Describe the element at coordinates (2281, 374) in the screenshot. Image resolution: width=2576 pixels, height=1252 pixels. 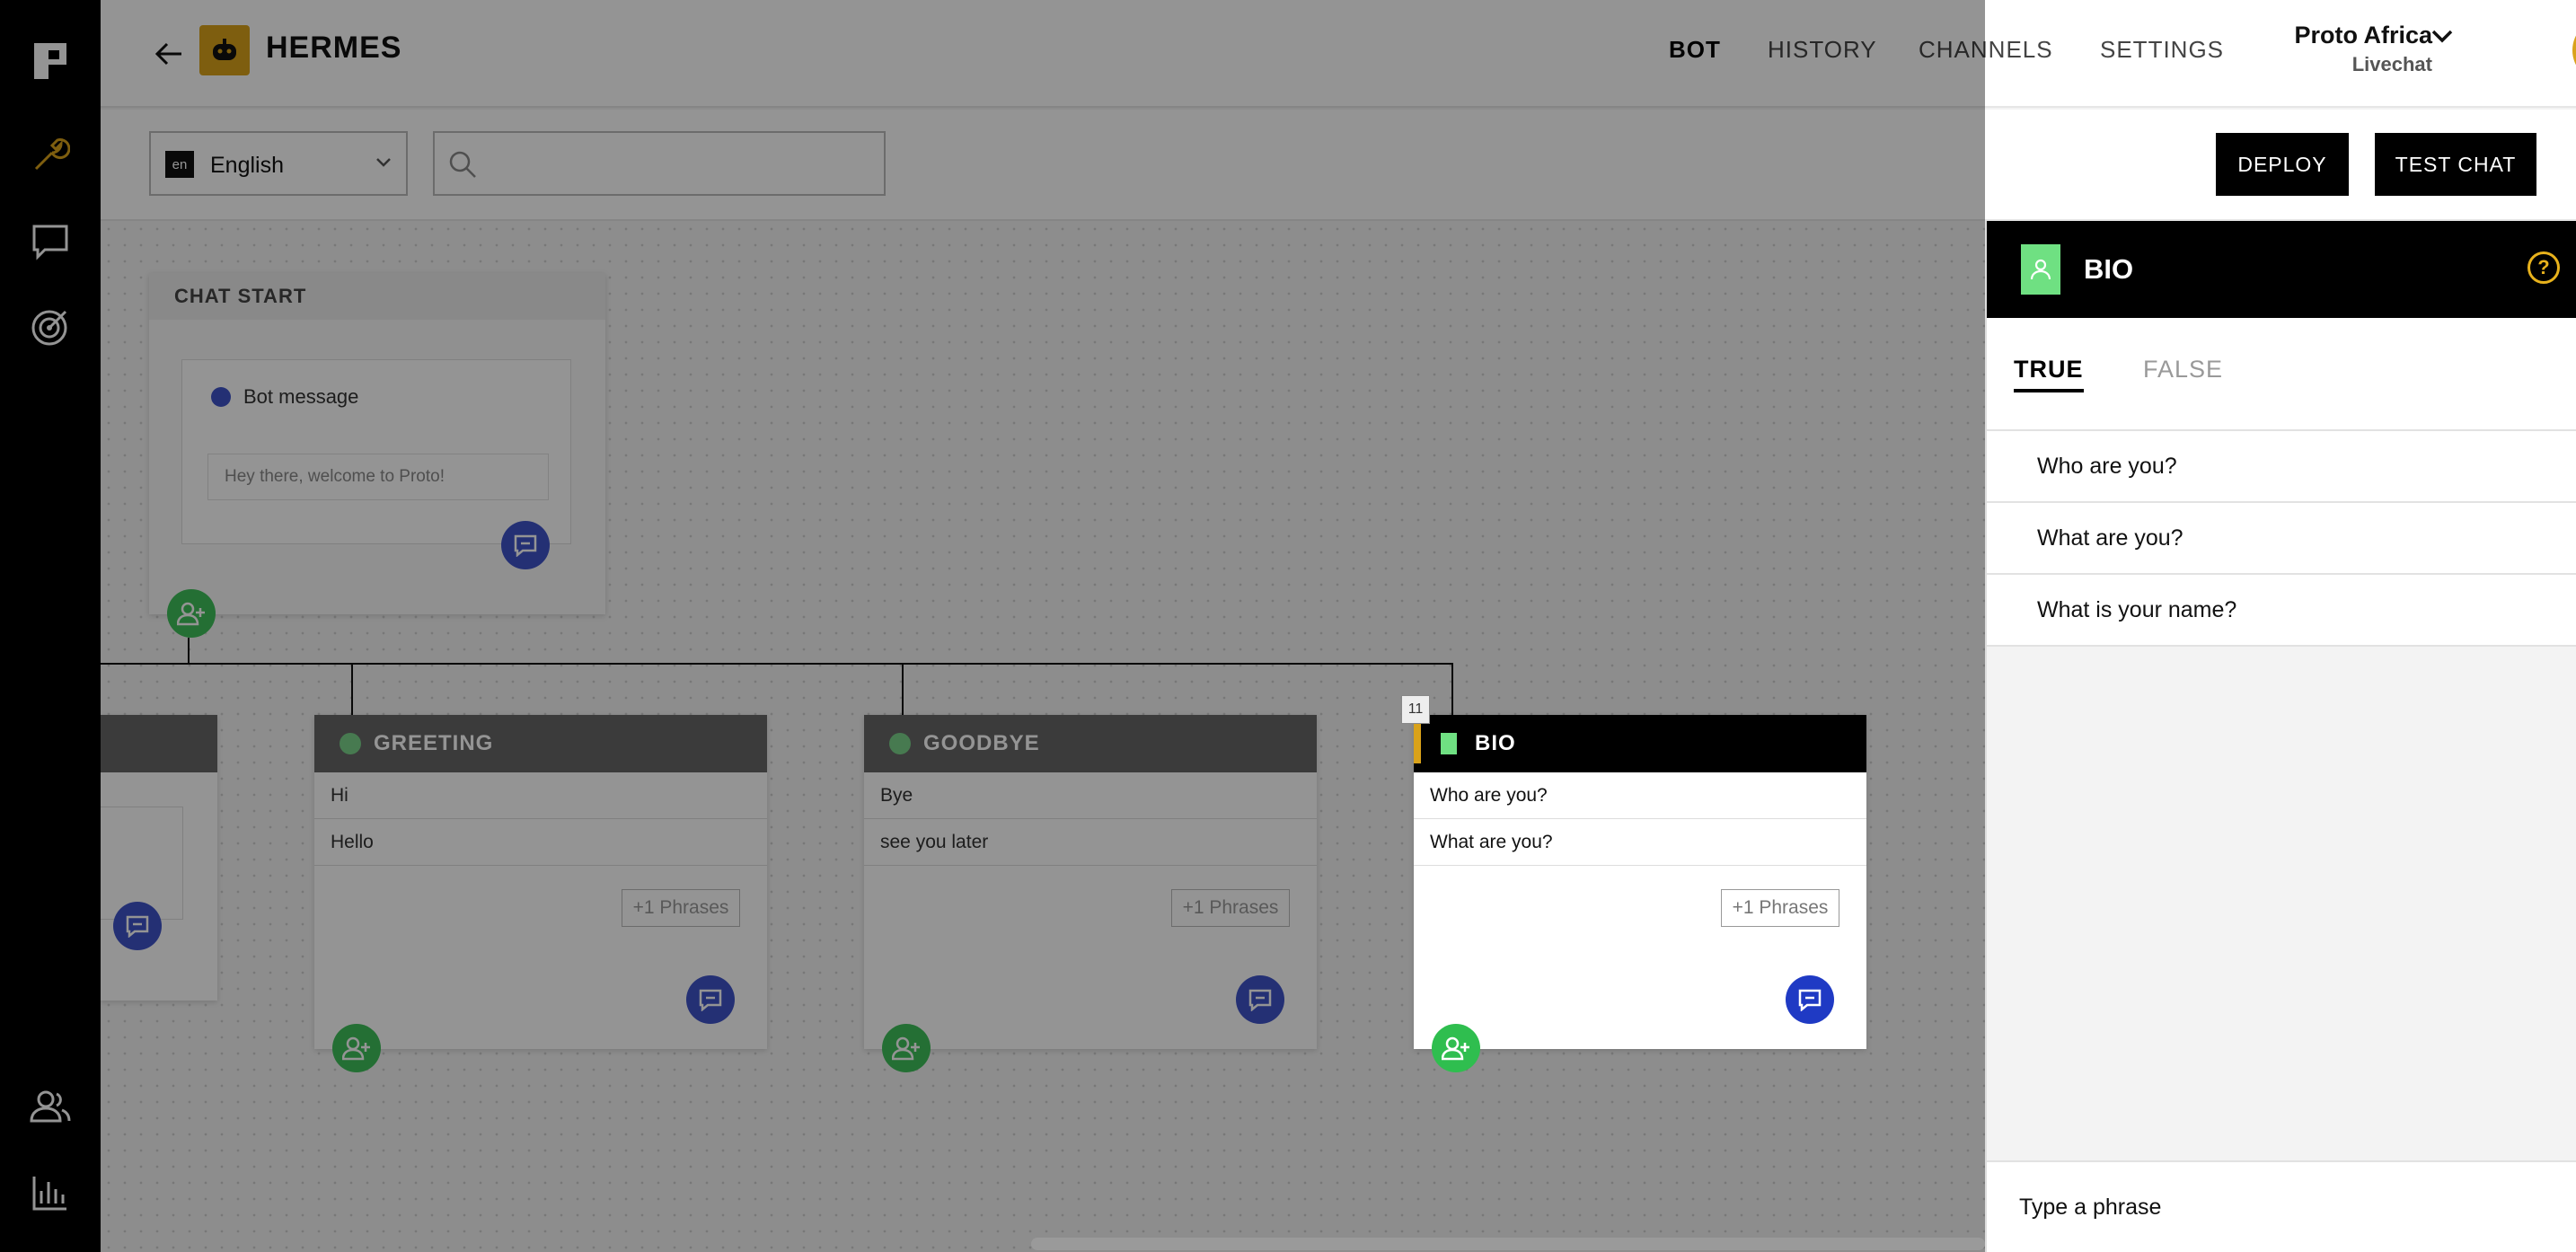
I see `panel-tabs: TRUE FALSE` at that location.